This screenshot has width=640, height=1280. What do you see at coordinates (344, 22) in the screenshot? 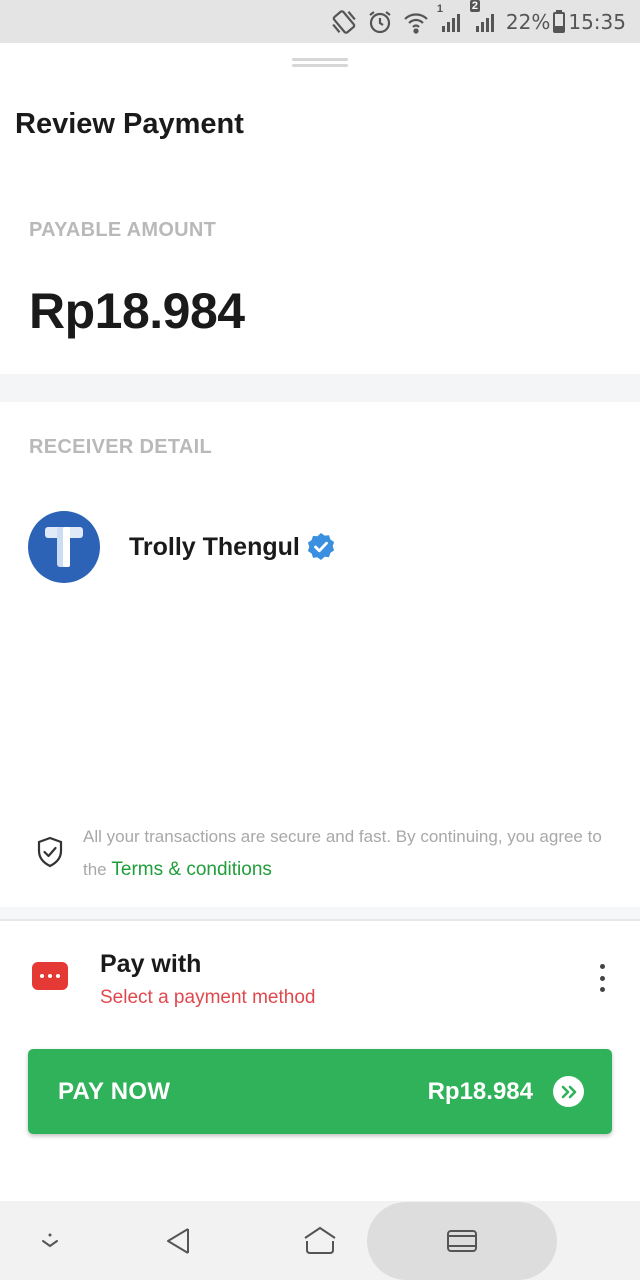
I see `vibrate-icon` at bounding box center [344, 22].